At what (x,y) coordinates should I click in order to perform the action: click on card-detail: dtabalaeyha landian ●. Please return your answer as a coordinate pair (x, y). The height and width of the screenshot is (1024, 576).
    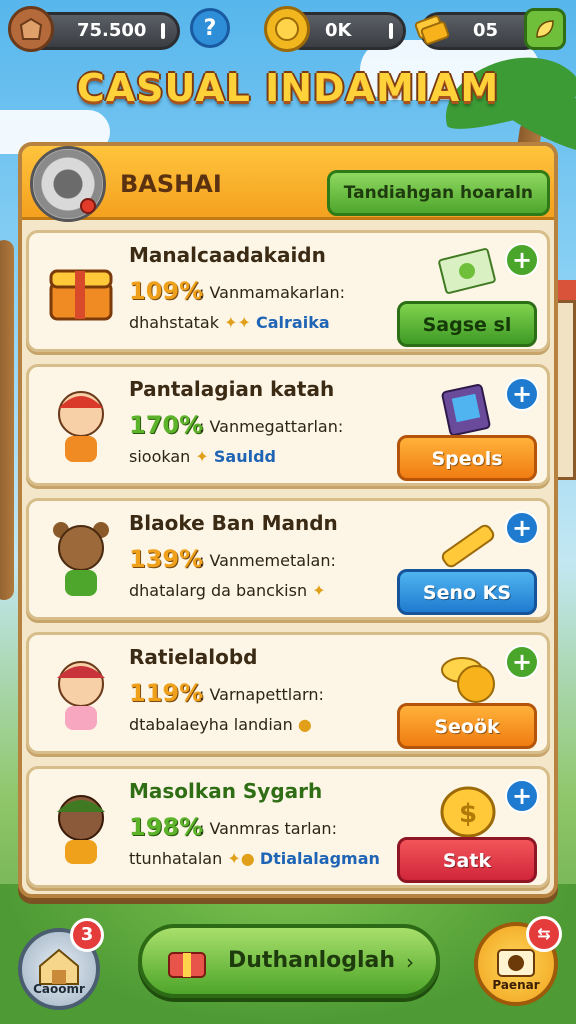
    Looking at the image, I should click on (220, 724).